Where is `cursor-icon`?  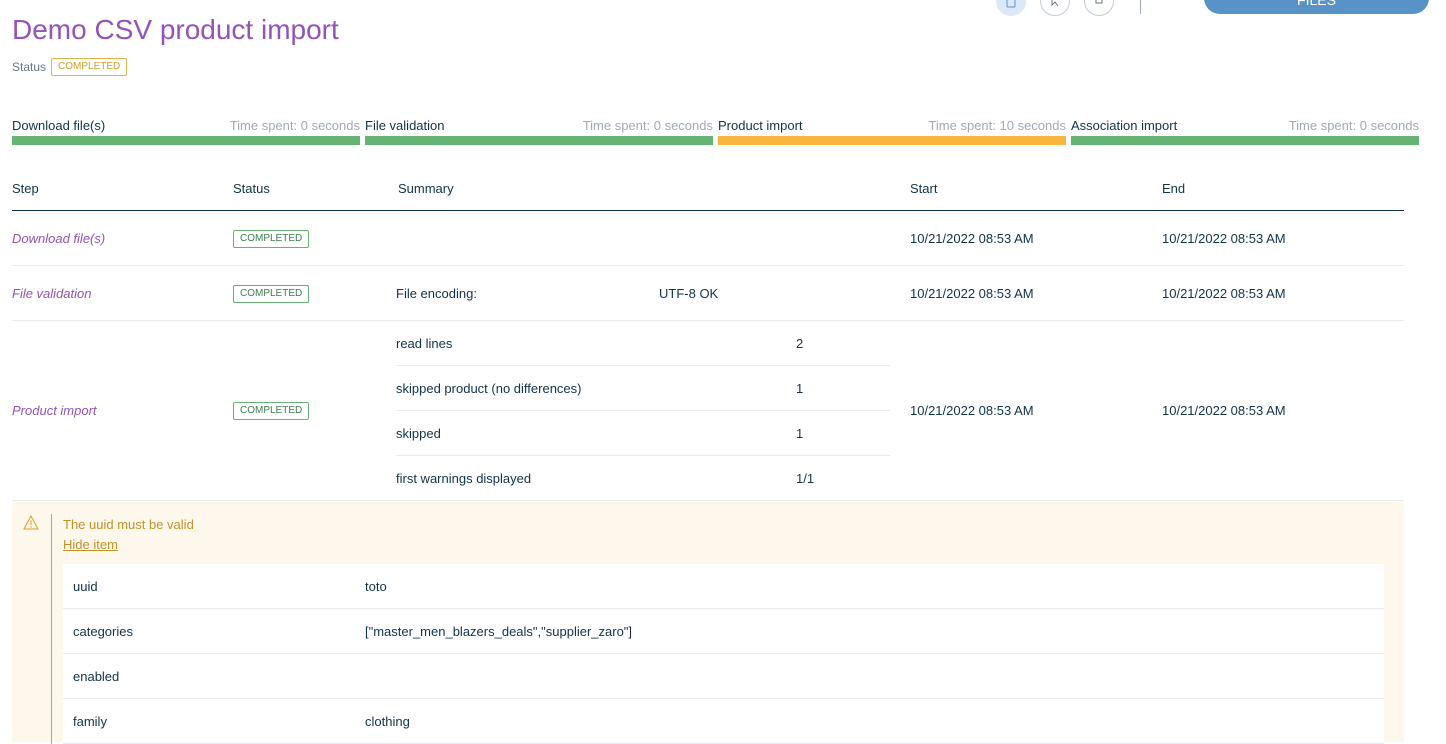
cursor-icon is located at coordinates (1055, 8).